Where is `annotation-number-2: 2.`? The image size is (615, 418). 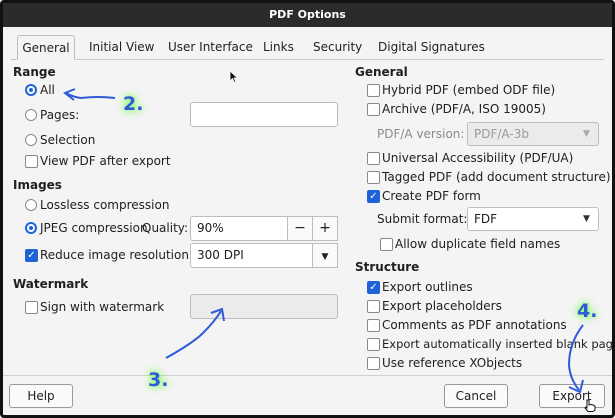 annotation-number-2: 2. is located at coordinates (133, 104).